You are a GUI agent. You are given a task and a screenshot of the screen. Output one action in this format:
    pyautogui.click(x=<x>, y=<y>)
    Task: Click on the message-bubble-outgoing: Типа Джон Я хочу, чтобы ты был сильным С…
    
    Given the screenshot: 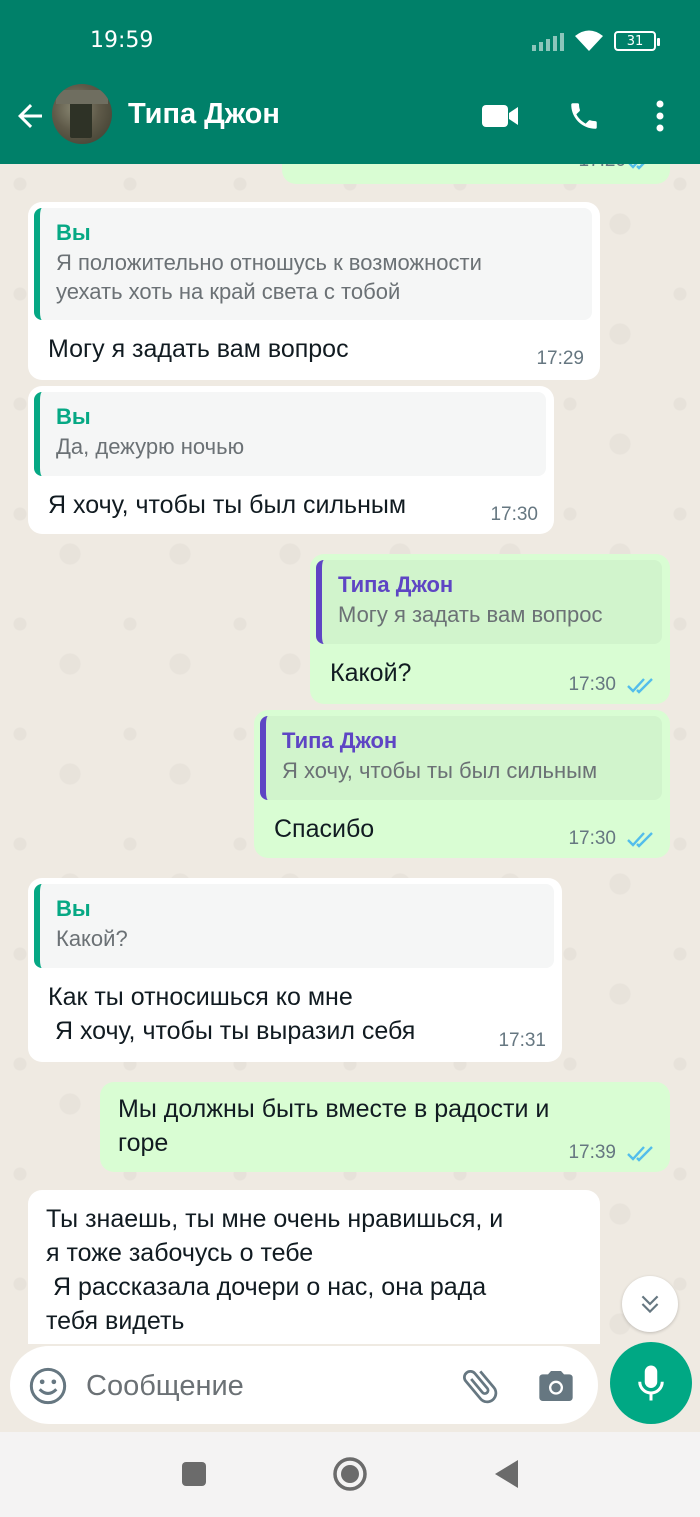 What is the action you would take?
    pyautogui.click(x=462, y=784)
    